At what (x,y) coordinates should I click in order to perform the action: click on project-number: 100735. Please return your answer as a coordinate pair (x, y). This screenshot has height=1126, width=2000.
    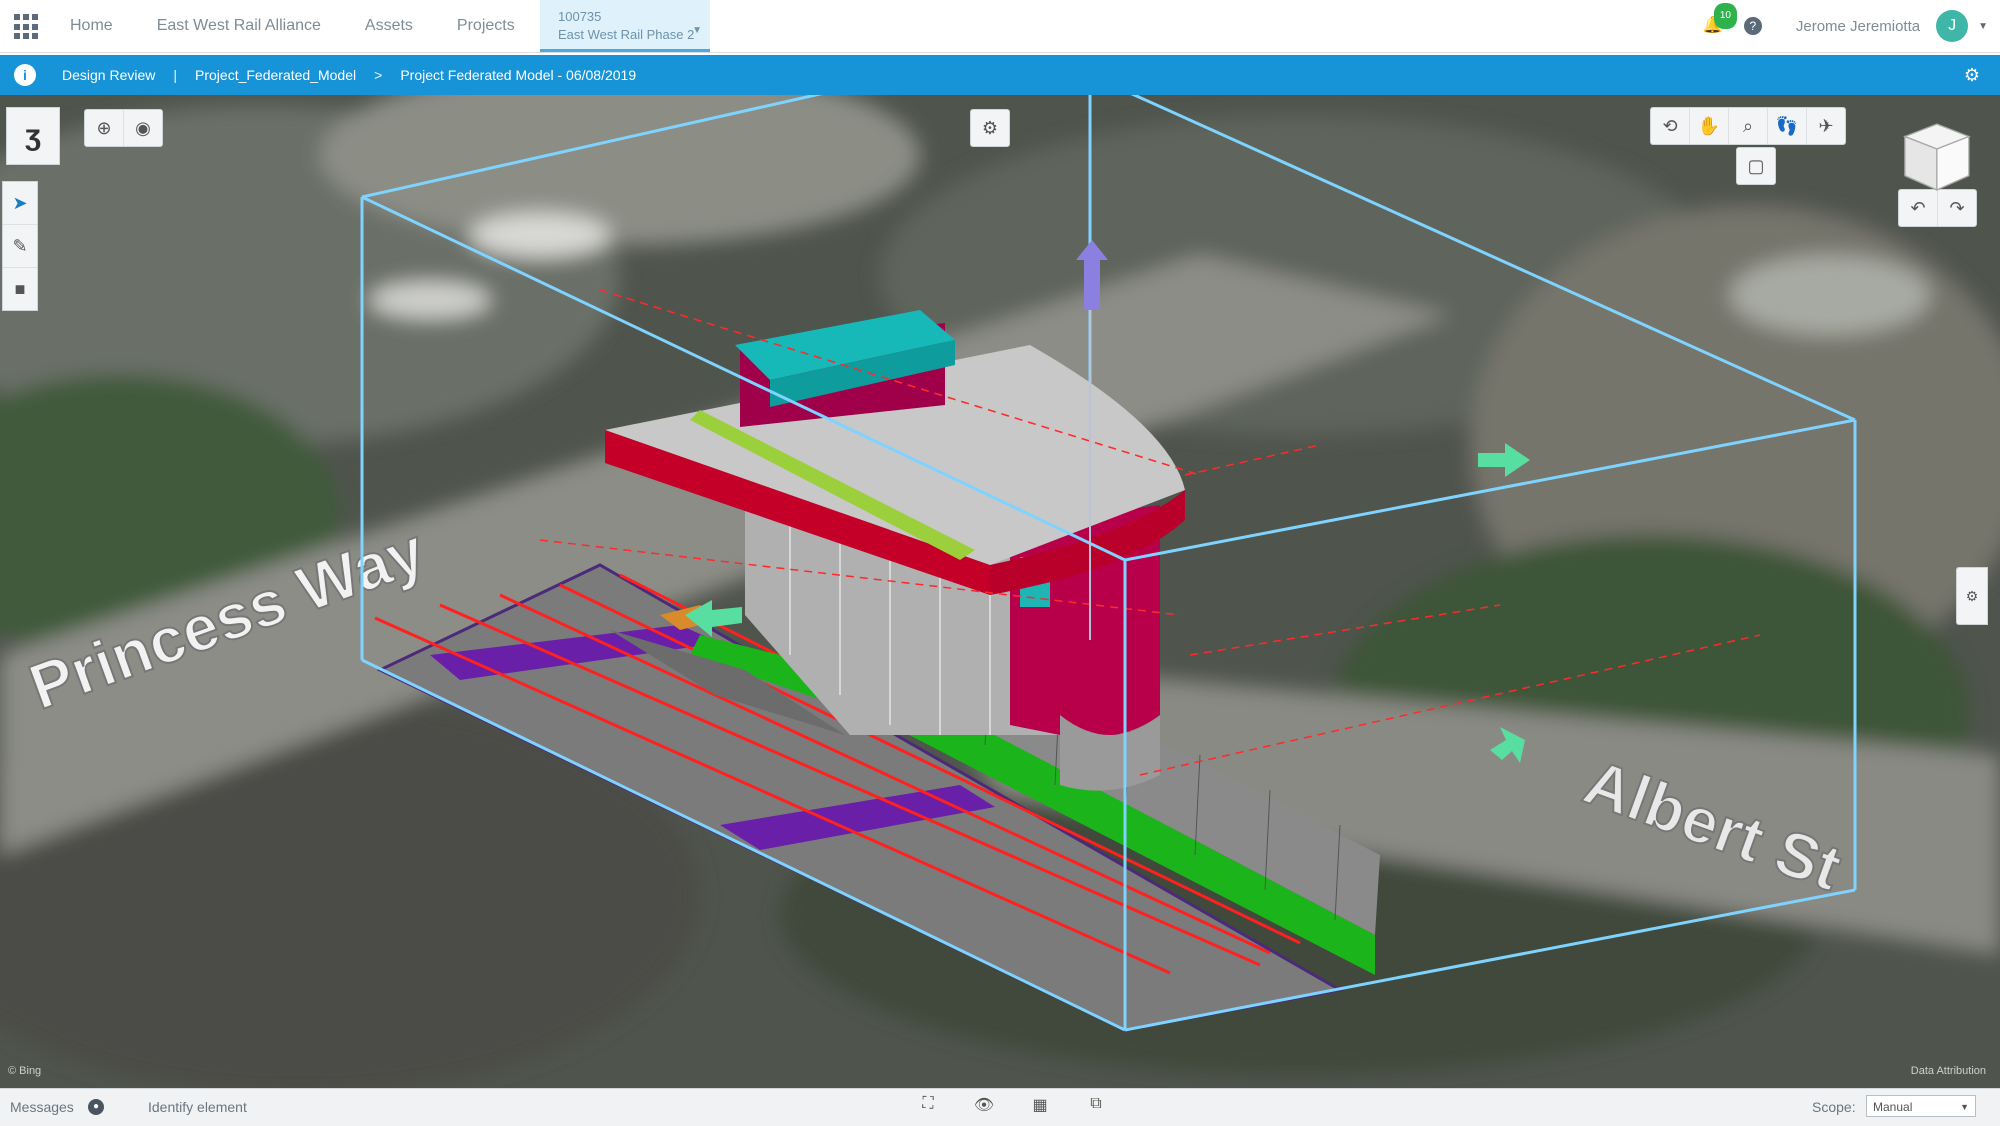
    Looking at the image, I should click on (580, 16).